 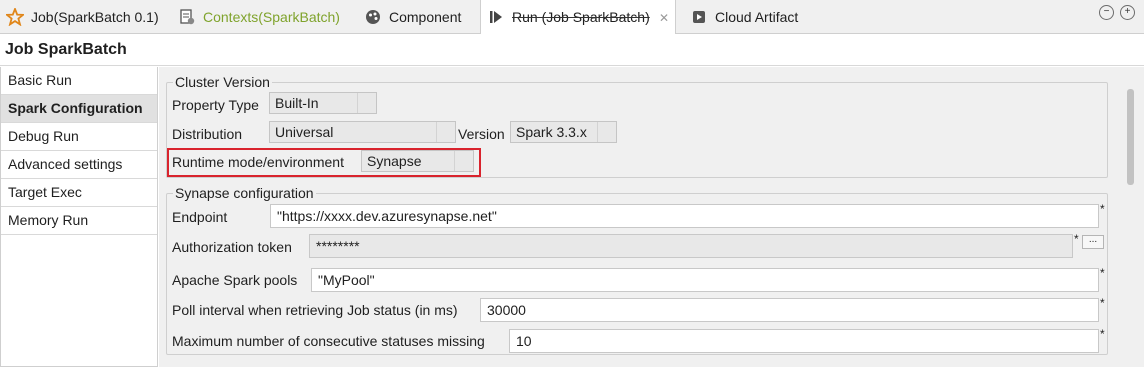 I want to click on distribution-label: Distribution, so click(x=207, y=134).